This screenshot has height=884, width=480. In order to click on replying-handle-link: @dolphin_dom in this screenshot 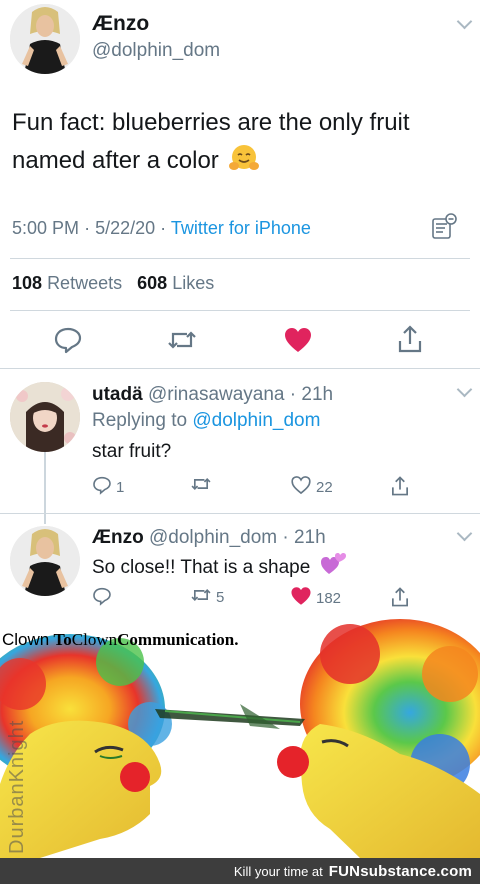, I will do `click(256, 420)`.